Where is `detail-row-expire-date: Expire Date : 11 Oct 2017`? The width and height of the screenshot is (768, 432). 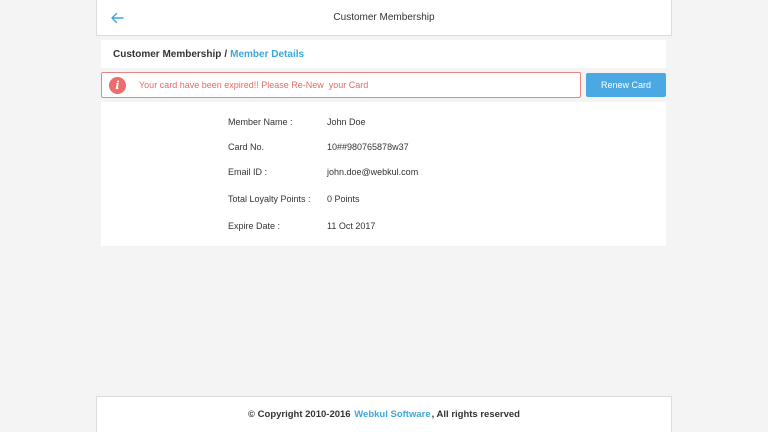 detail-row-expire-date: Expire Date : 11 Oct 2017 is located at coordinates (378, 226).